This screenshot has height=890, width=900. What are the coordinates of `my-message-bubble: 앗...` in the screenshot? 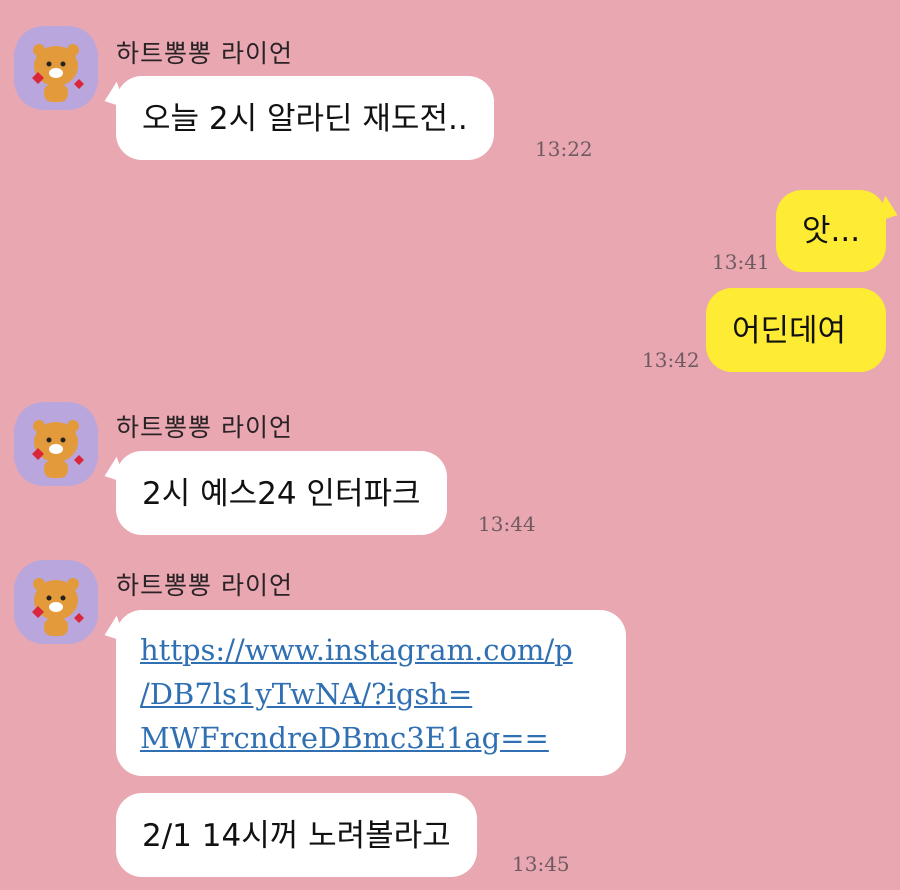 It's located at (831, 231).